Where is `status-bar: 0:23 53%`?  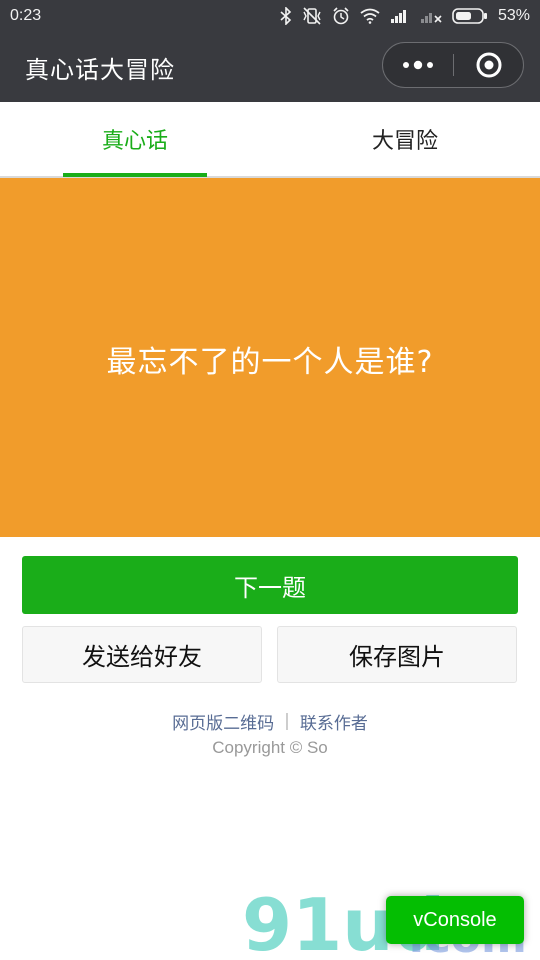 status-bar: 0:23 53% is located at coordinates (270, 16).